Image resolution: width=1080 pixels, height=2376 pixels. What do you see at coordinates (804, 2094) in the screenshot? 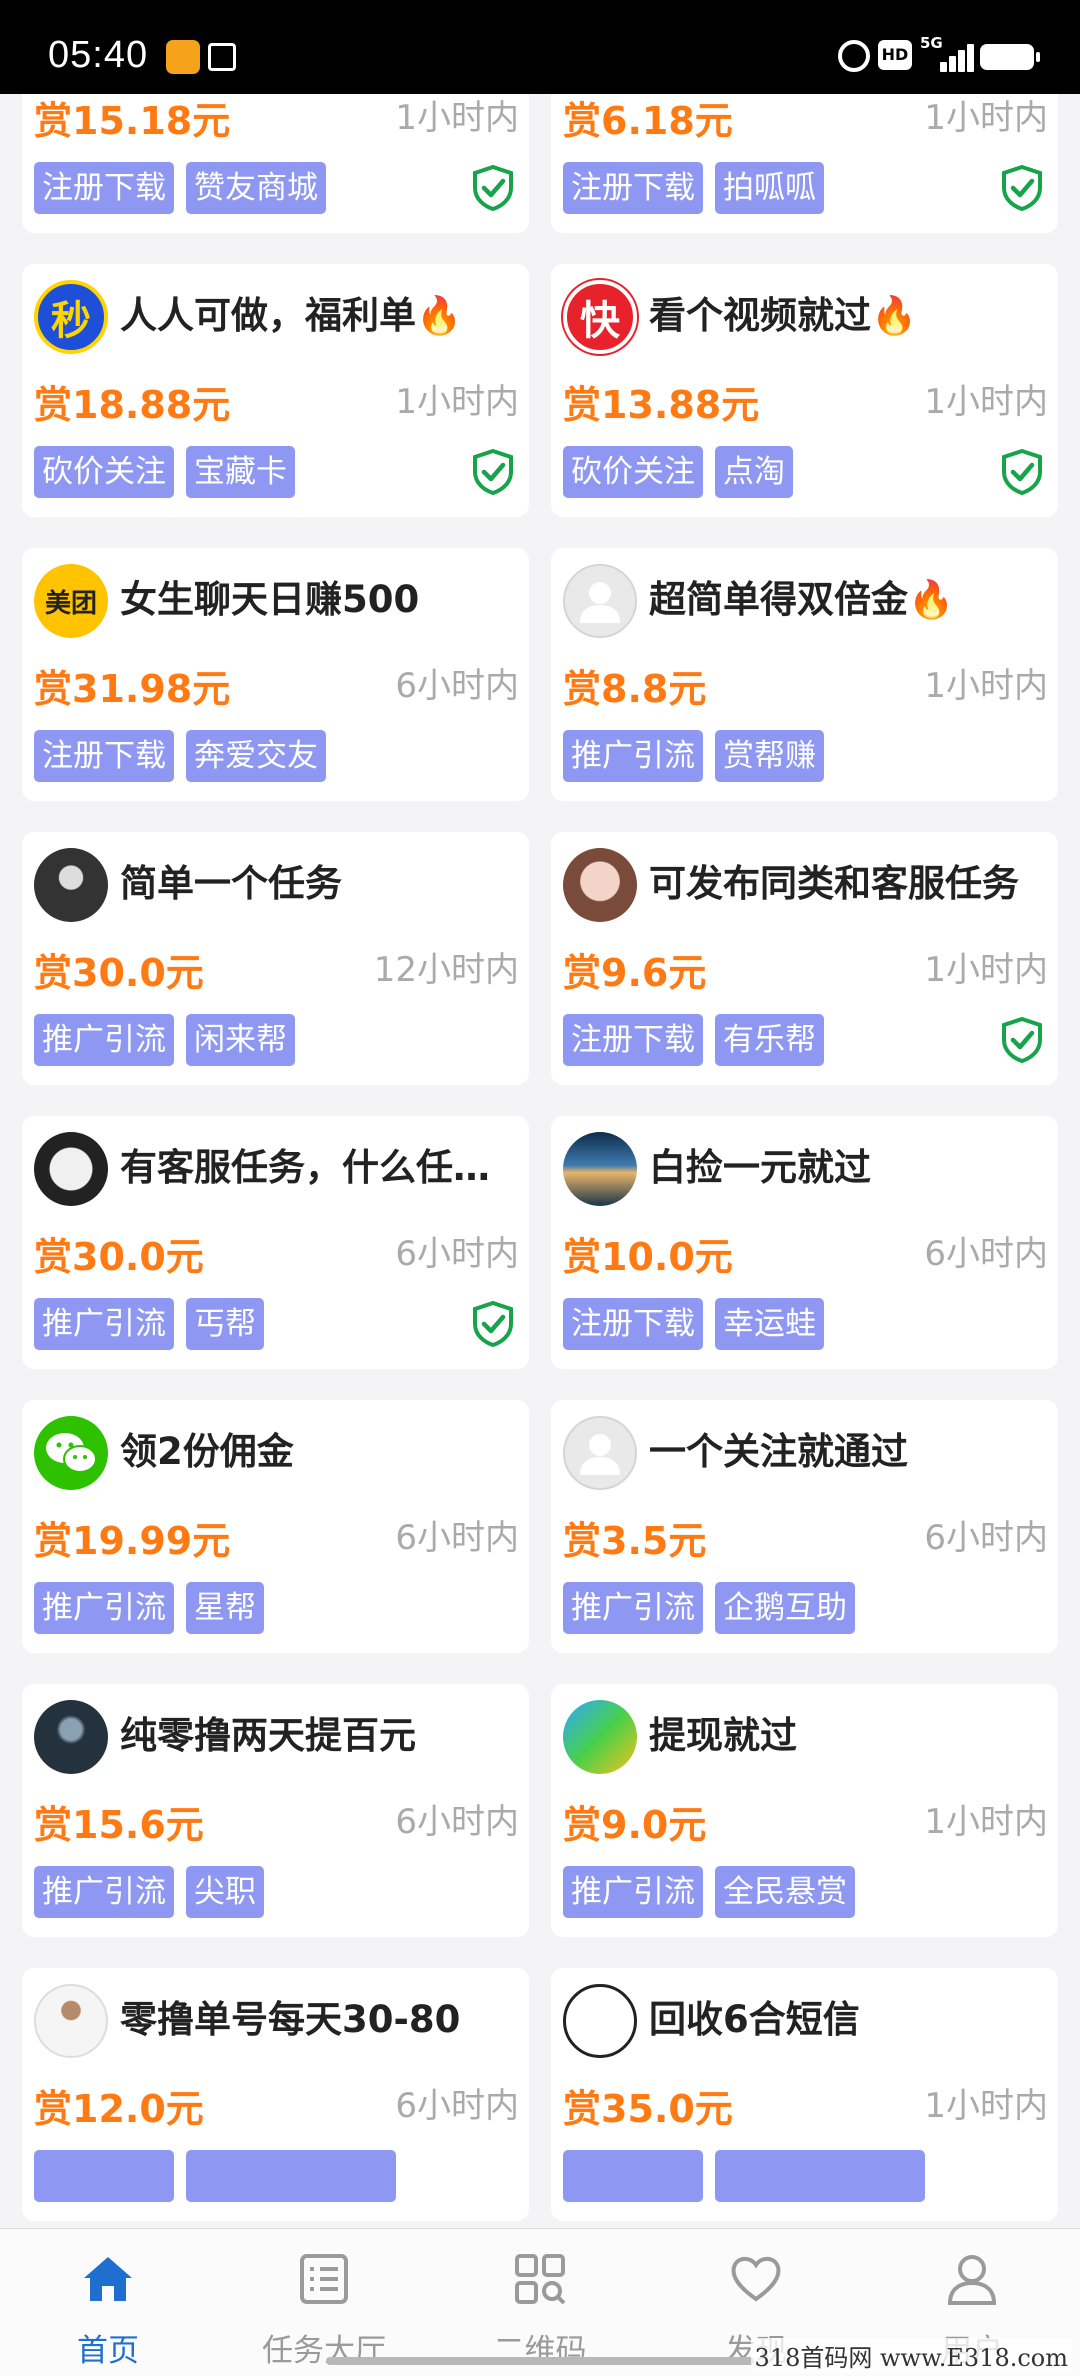
I see `task-card: 回收6合短信 赏35.0元 1小时内` at bounding box center [804, 2094].